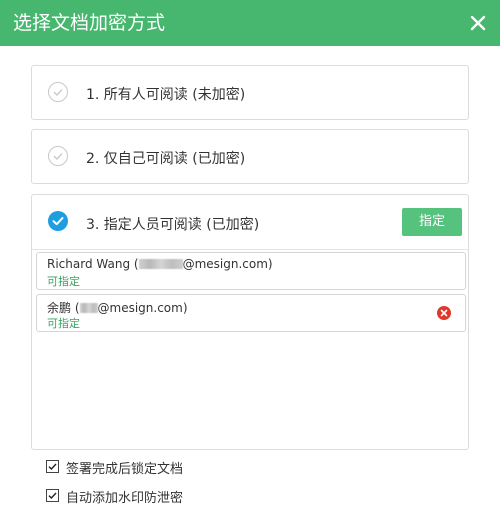 This screenshot has width=500, height=512. What do you see at coordinates (478, 23) in the screenshot?
I see `close-icon` at bounding box center [478, 23].